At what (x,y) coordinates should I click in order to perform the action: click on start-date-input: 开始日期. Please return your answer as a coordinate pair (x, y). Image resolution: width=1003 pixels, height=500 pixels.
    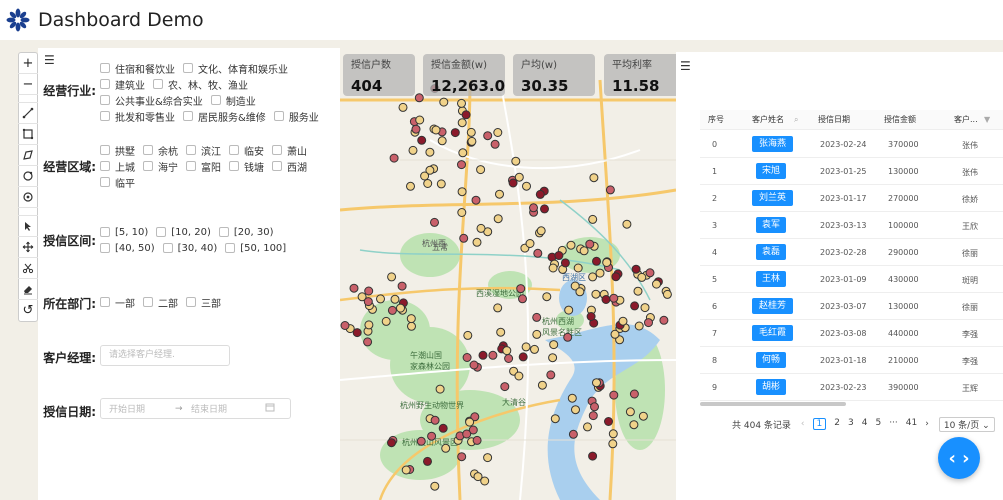
    Looking at the image, I should click on (142, 408).